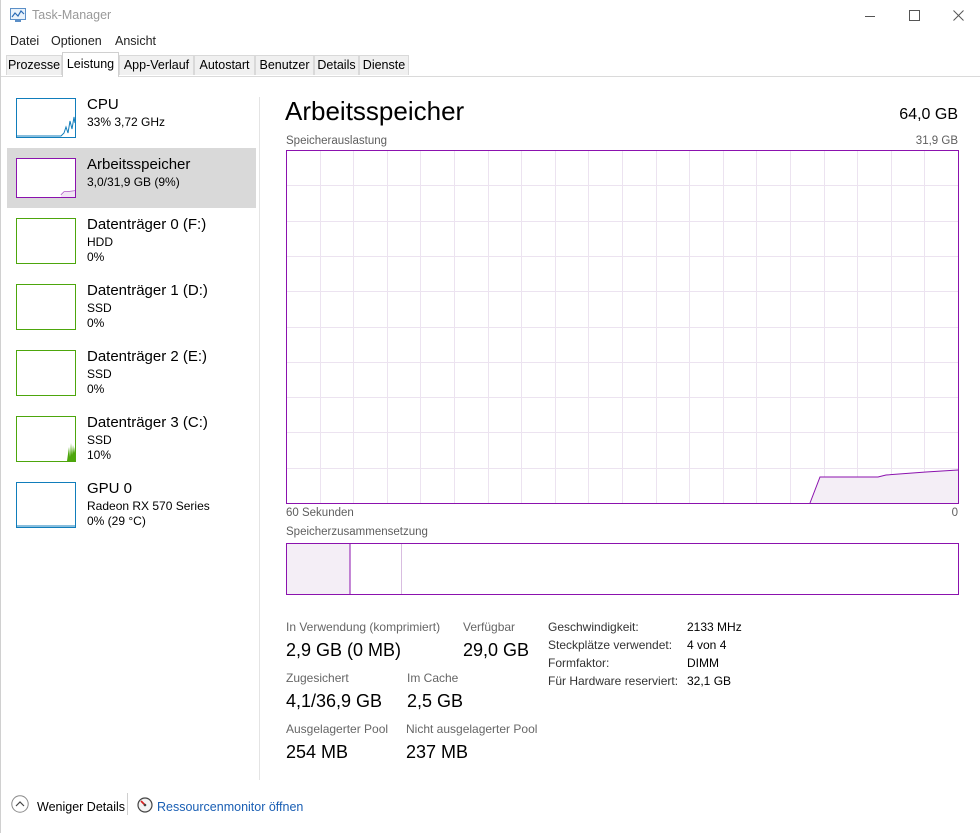 The height and width of the screenshot is (833, 980). Describe the element at coordinates (344, 650) in the screenshot. I see `in-use-value: 2,9 GB (0 MB)` at that location.